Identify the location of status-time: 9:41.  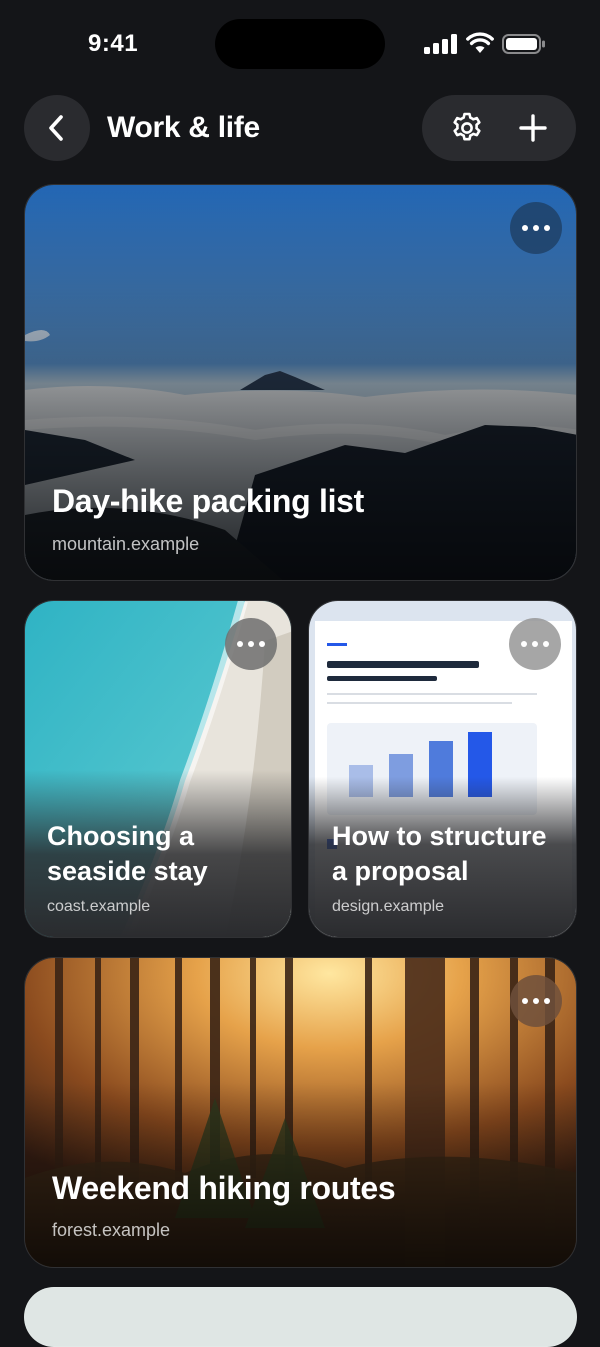
(113, 43).